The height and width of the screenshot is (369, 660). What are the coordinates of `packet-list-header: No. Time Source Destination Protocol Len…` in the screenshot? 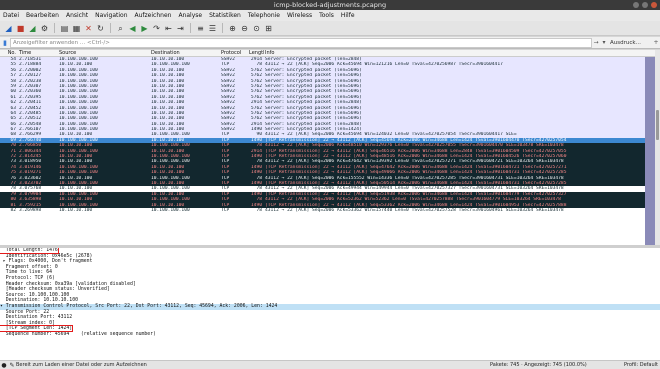 It's located at (330, 53).